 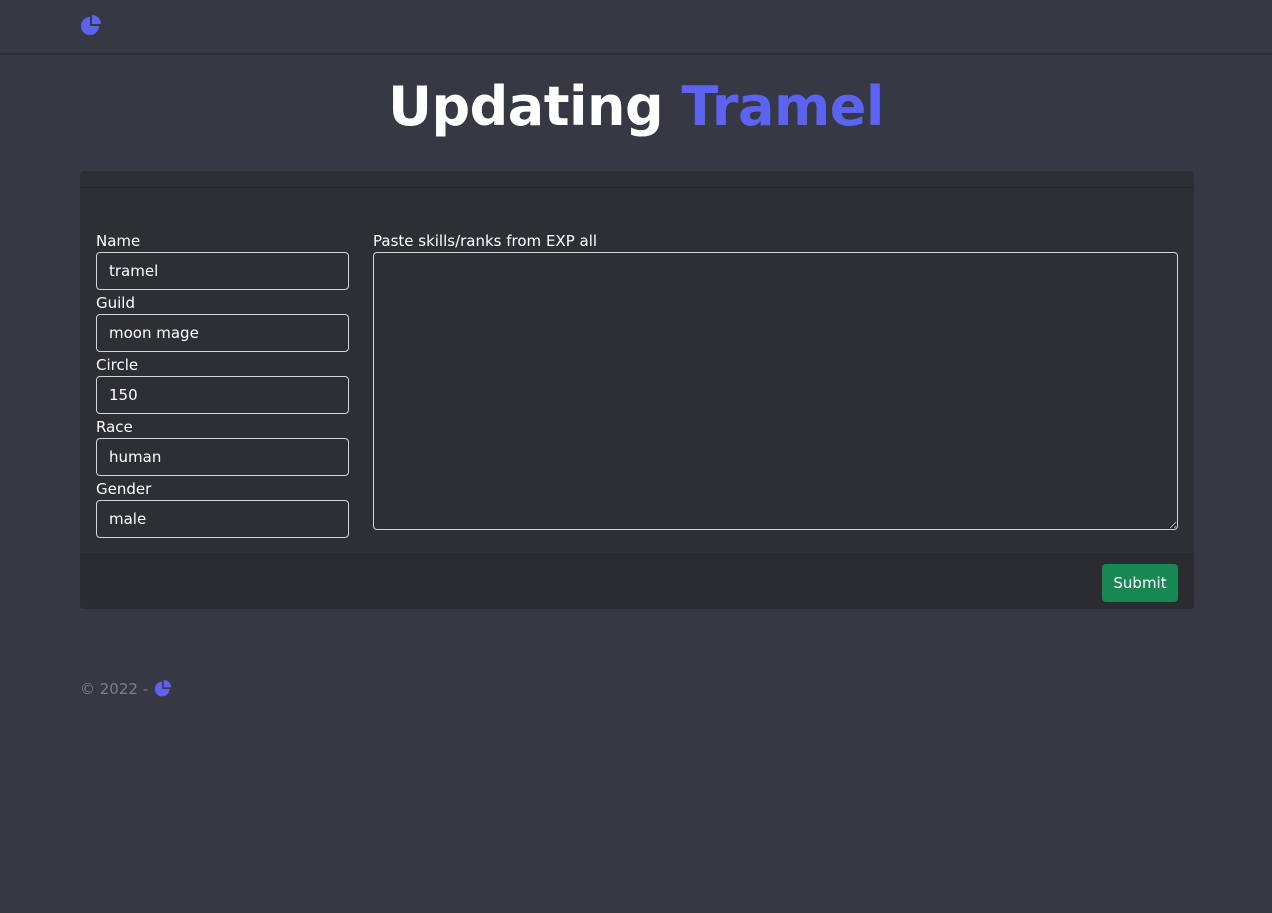 I want to click on paste-skills-label: Paste skills/ranks from EXP all, so click(x=485, y=241).